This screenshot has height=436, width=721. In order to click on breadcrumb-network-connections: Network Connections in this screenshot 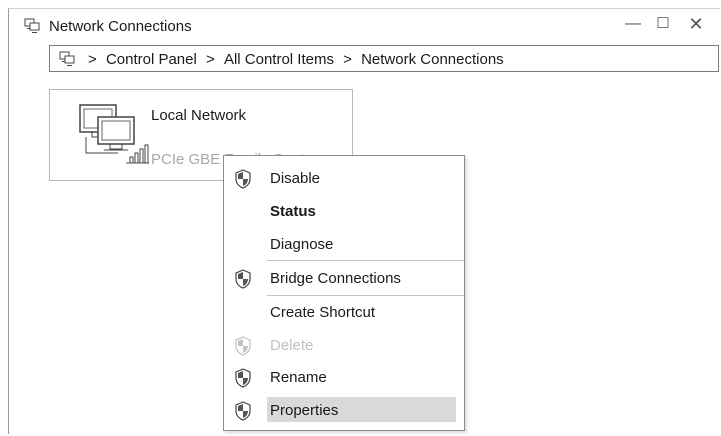, I will do `click(432, 59)`.